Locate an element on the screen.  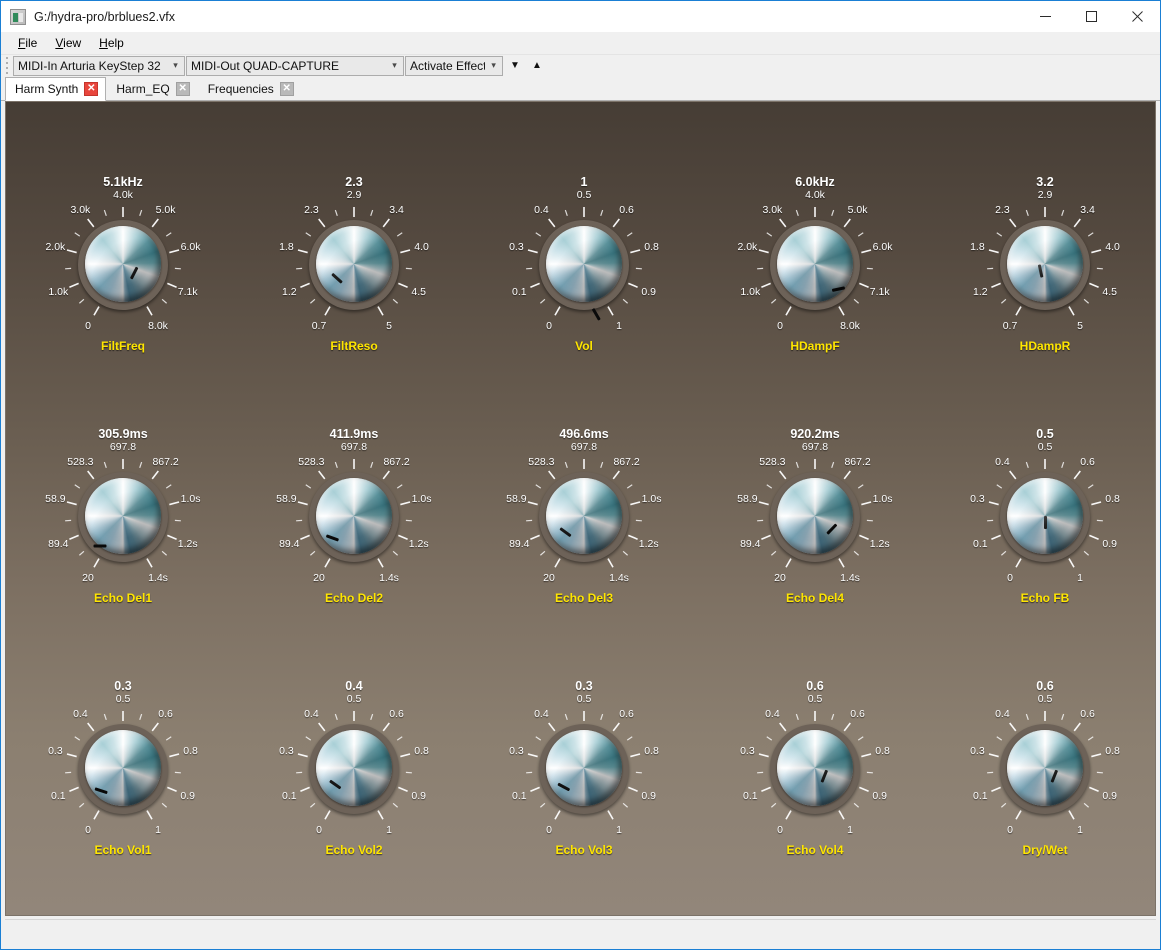
knob-echo-vol1: 0.3 0 0.1 0.3 0.4 0.5 0.6 0.8 0.9 1 Echo Vol1 is located at coordinates (123, 768).